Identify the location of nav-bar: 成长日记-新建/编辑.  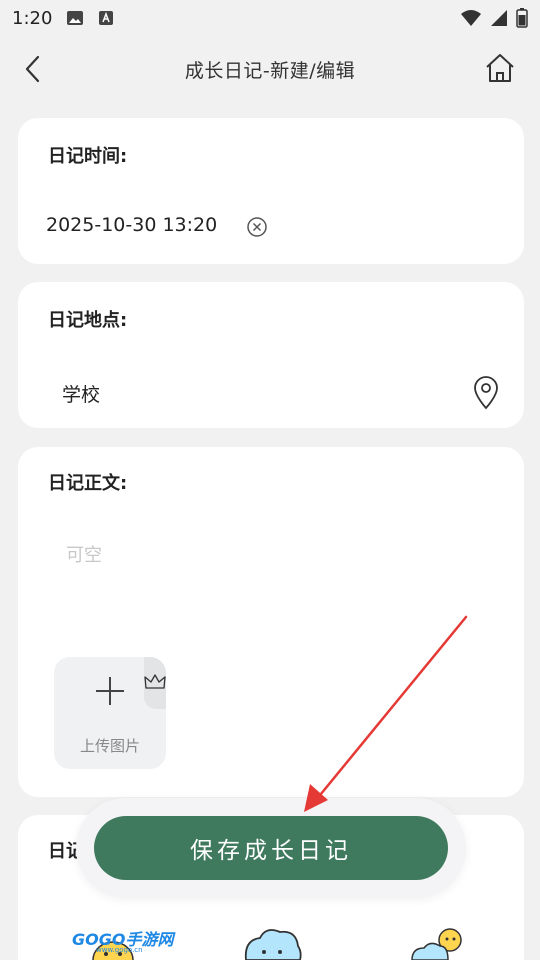
(270, 69).